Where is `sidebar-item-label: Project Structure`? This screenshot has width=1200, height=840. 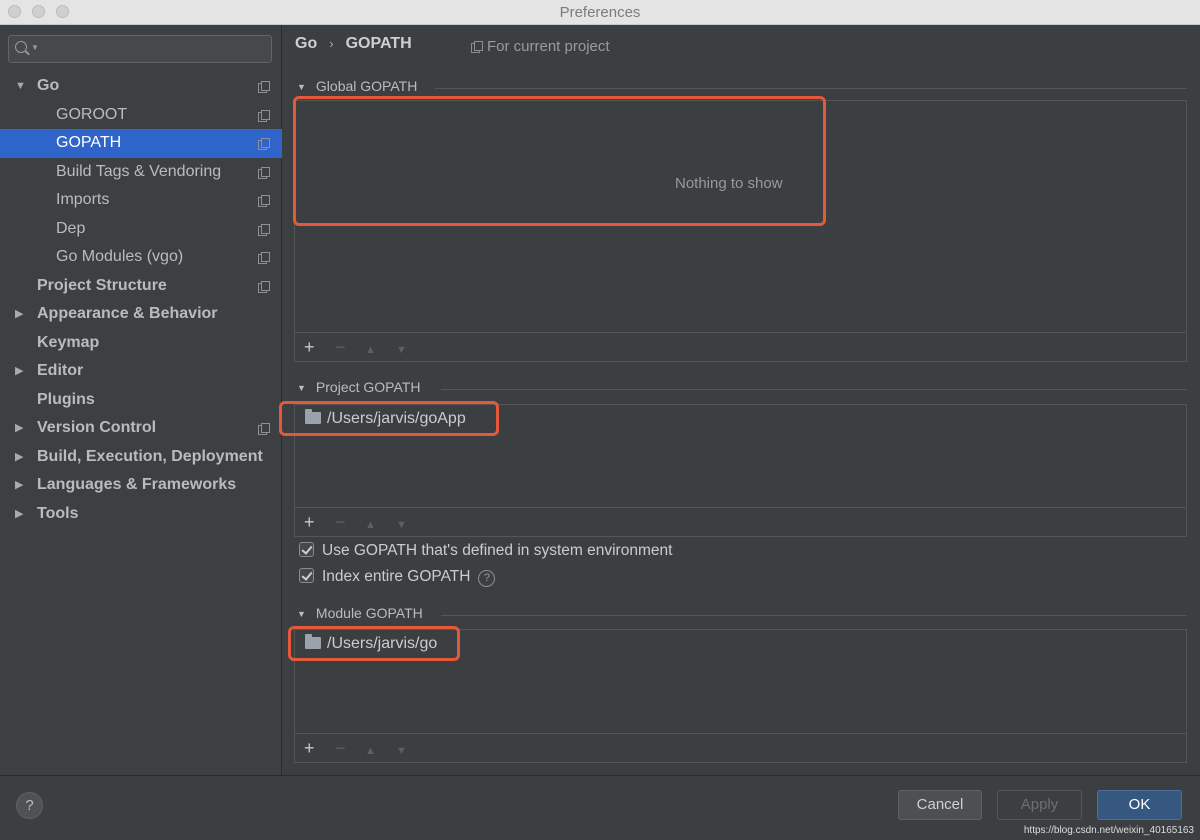
sidebar-item-label: Project Structure is located at coordinates (102, 285).